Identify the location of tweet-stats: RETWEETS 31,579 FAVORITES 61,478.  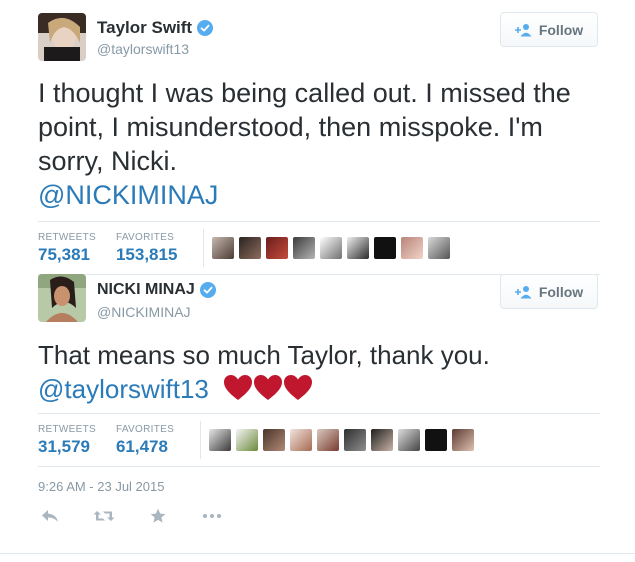
(319, 440).